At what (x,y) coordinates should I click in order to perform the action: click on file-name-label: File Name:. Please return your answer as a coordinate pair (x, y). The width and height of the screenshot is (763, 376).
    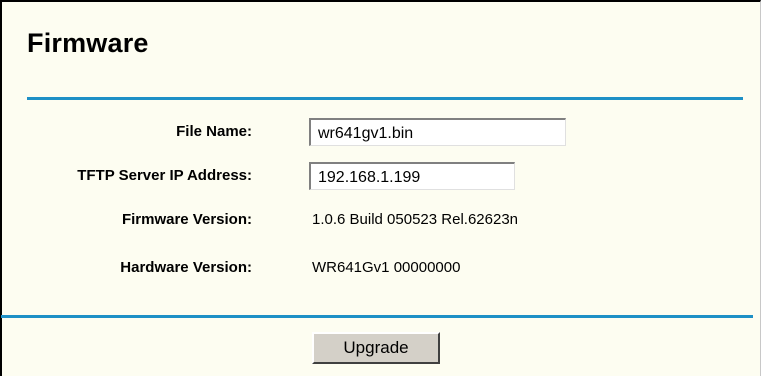
    Looking at the image, I should click on (214, 131).